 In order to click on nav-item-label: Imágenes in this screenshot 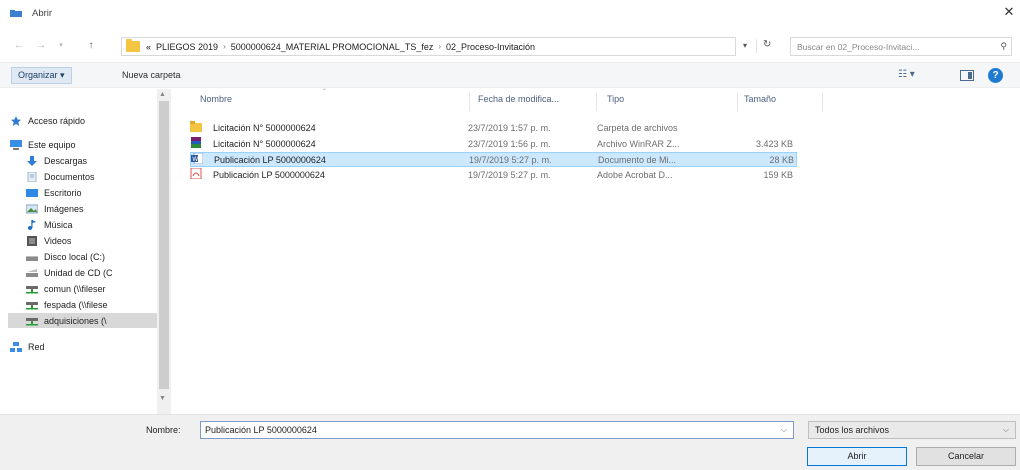, I will do `click(64, 208)`.